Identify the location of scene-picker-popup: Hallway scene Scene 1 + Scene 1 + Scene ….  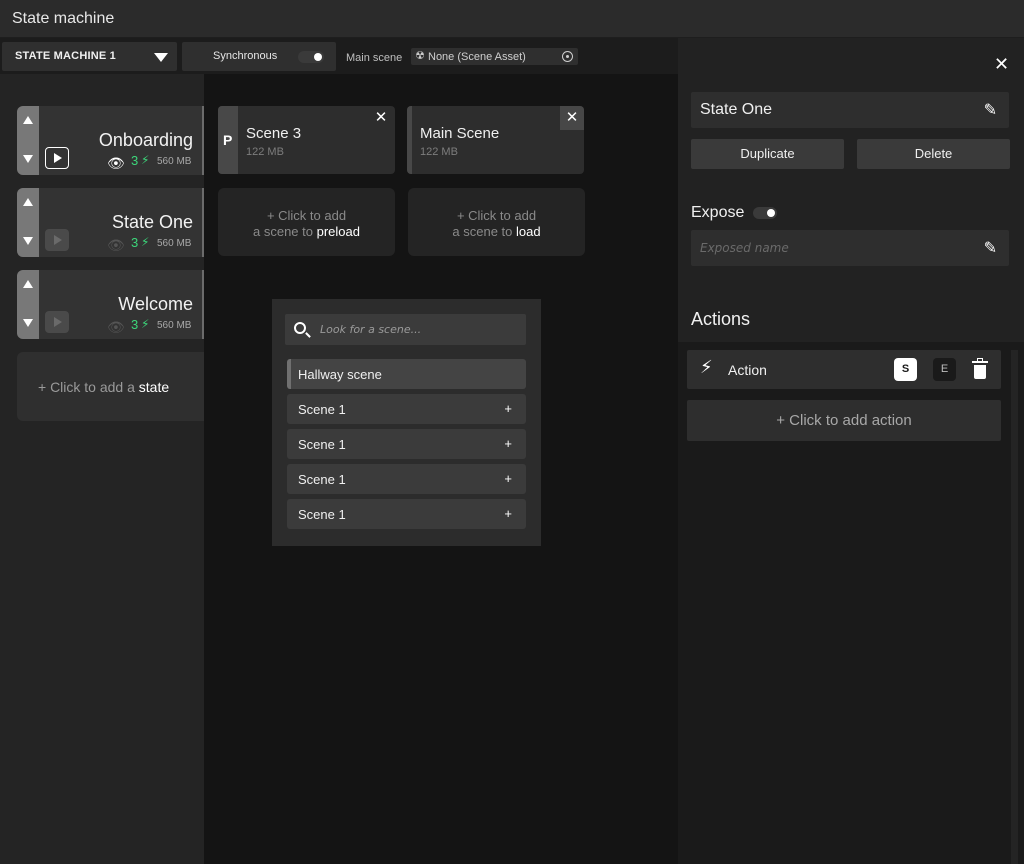
(406, 422).